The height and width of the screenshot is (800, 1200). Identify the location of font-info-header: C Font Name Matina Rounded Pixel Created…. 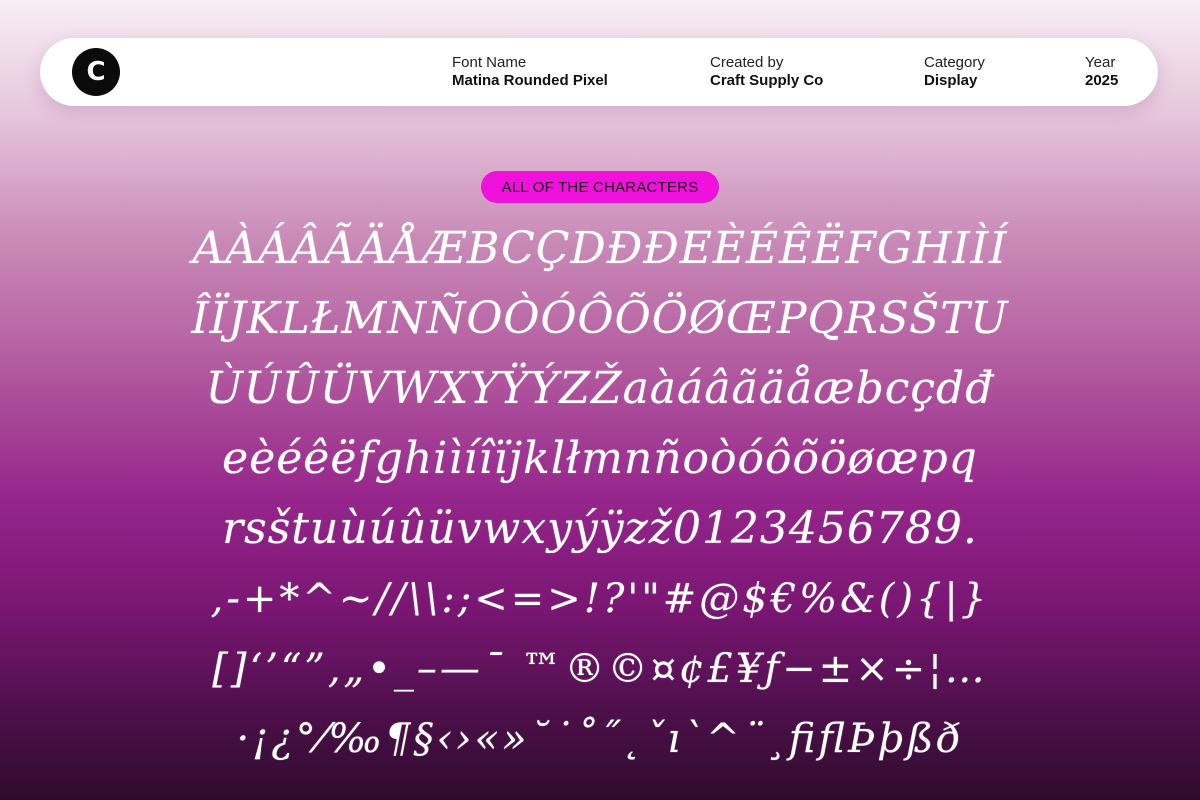
(599, 72).